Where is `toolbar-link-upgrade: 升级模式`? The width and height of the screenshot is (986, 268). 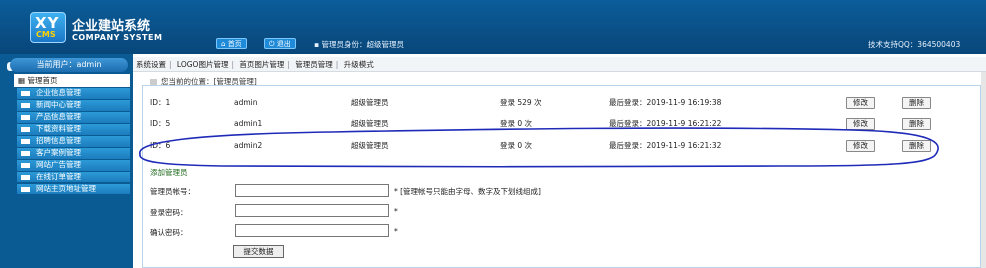
toolbar-link-upgrade: 升级模式 is located at coordinates (359, 64).